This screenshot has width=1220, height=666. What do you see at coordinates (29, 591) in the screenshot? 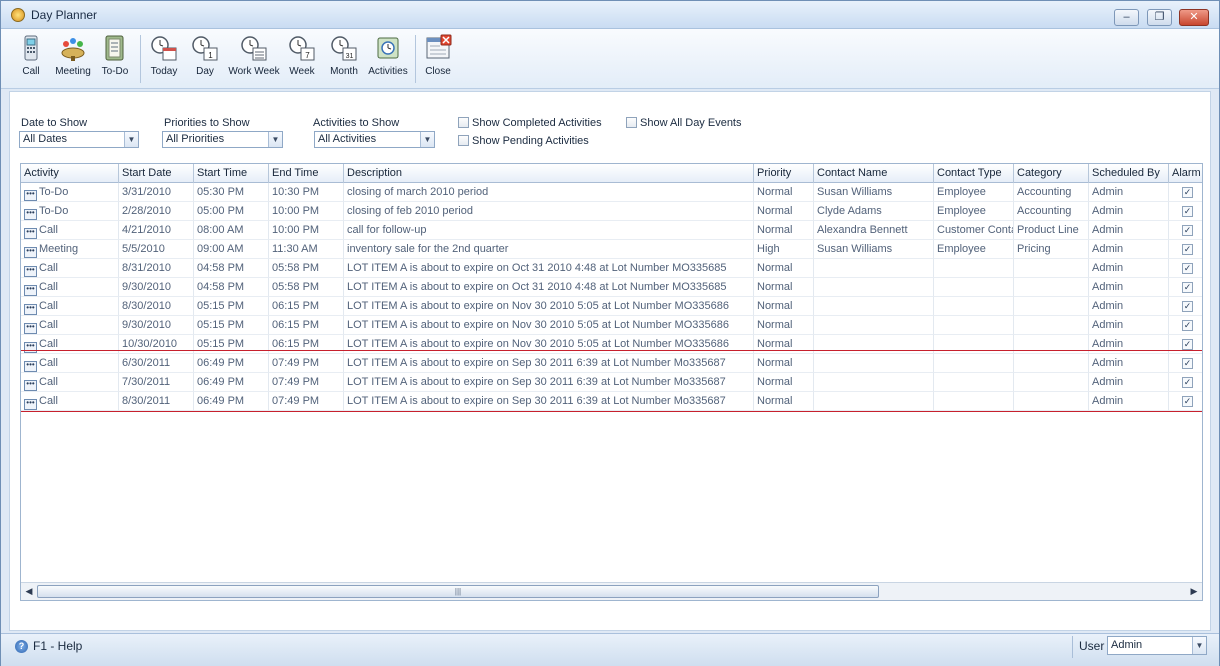
I see `scroll-left-icon: ◀` at bounding box center [29, 591].